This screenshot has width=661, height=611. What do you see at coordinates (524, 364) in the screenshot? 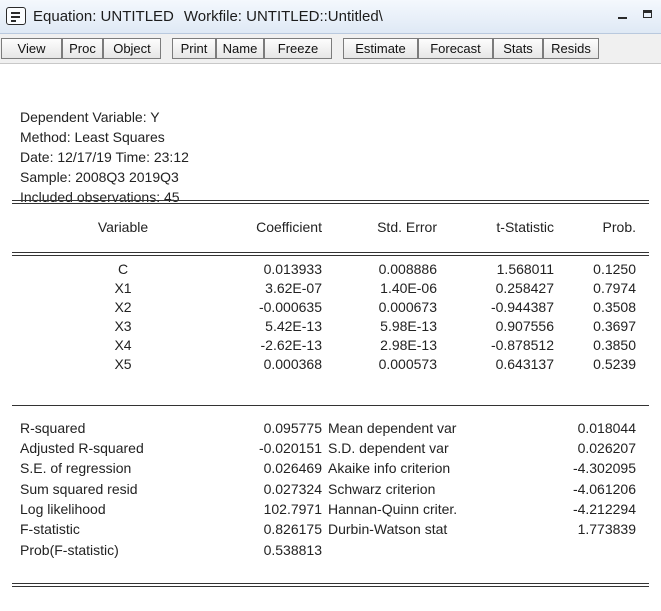
I see `row-t-statistic: 0.643137` at bounding box center [524, 364].